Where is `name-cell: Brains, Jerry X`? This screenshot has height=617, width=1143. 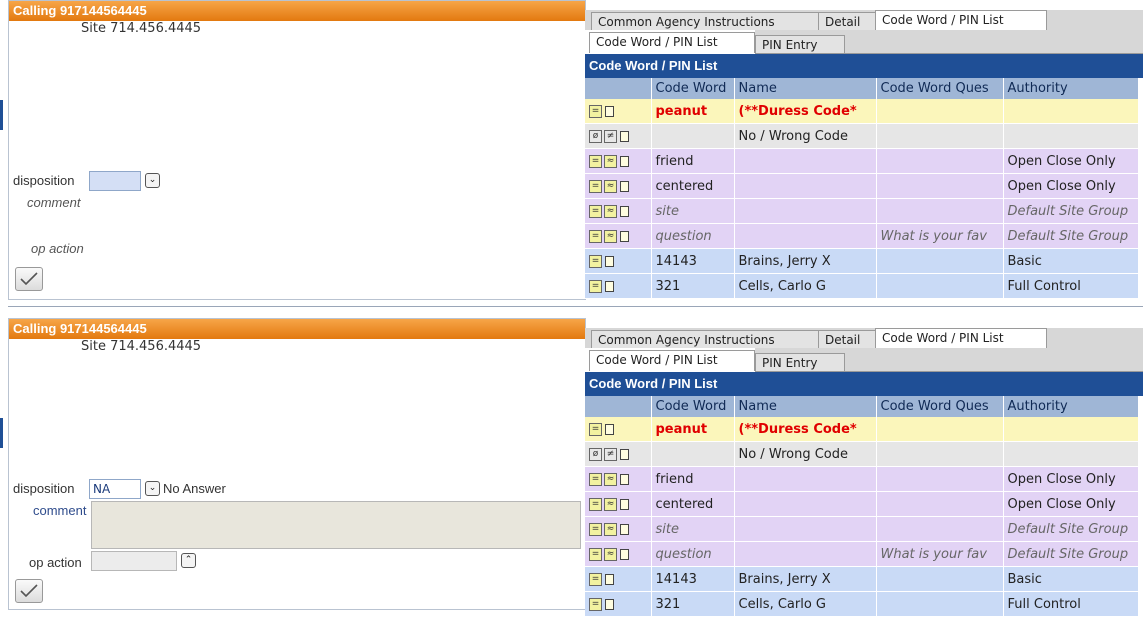 name-cell: Brains, Jerry X is located at coordinates (805, 261).